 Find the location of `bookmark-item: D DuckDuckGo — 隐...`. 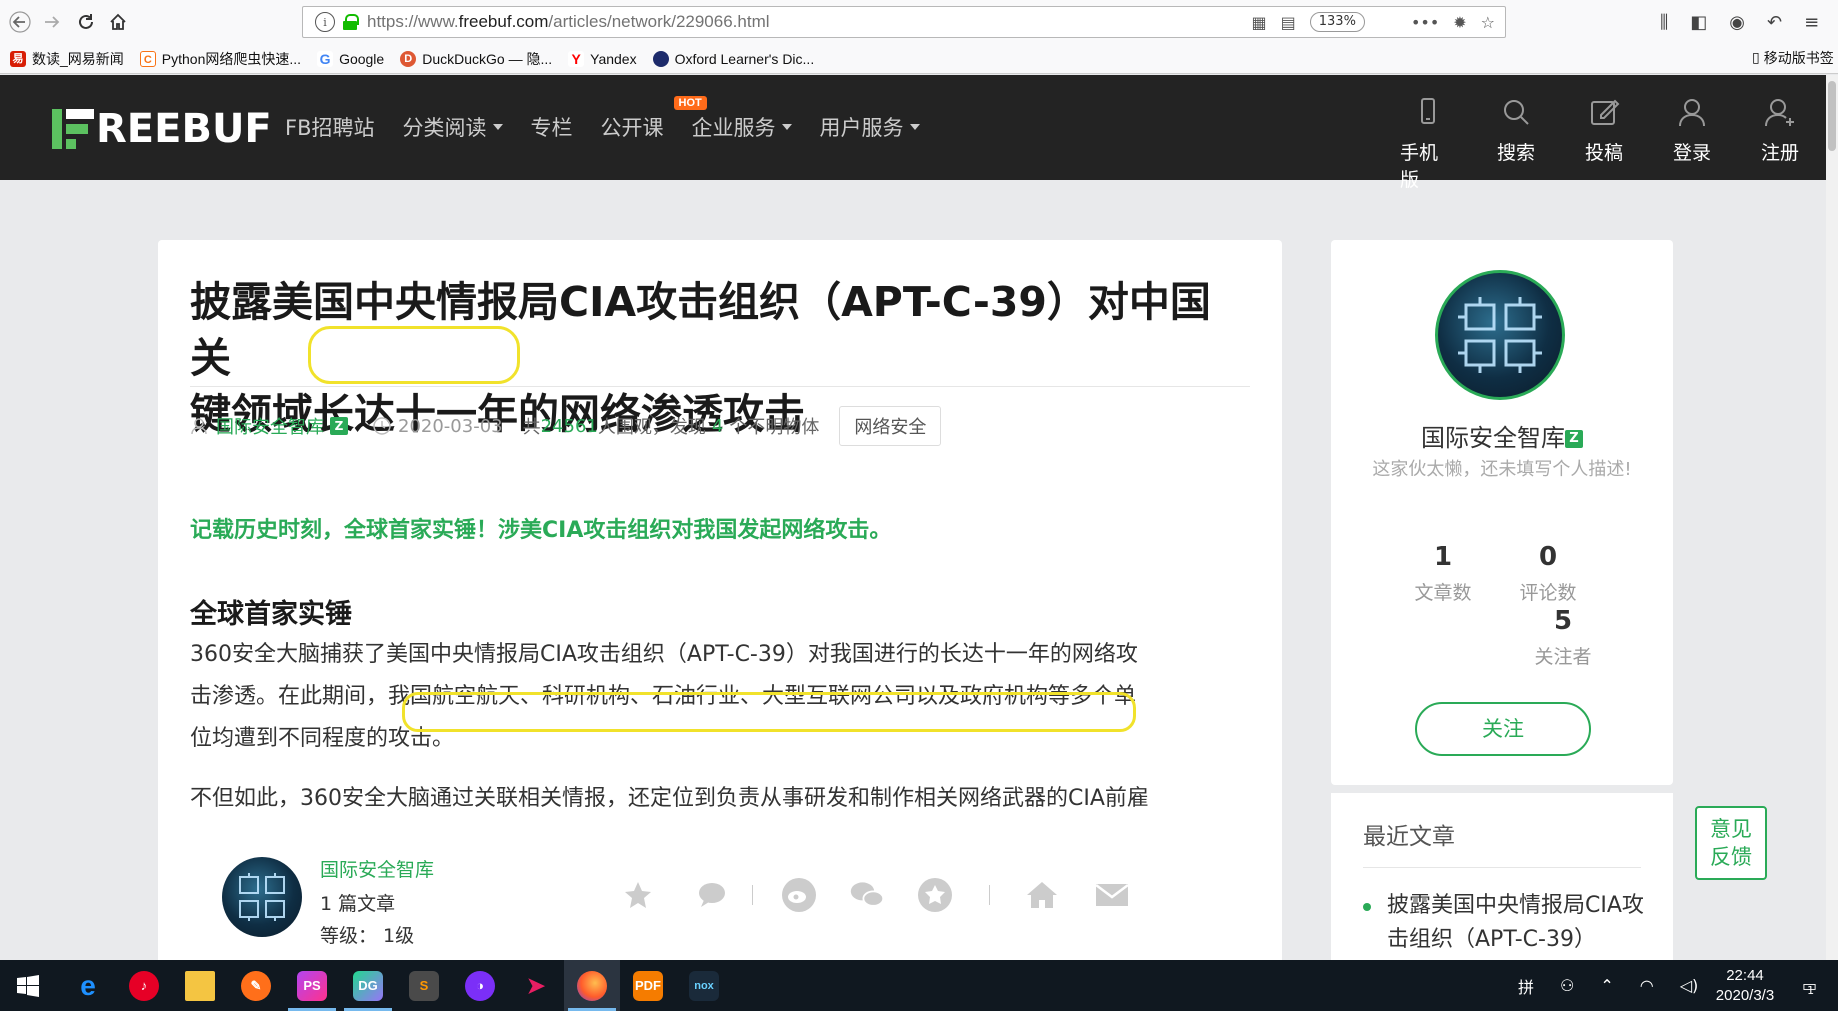

bookmark-item: D DuckDuckGo — 隐... is located at coordinates (476, 59).